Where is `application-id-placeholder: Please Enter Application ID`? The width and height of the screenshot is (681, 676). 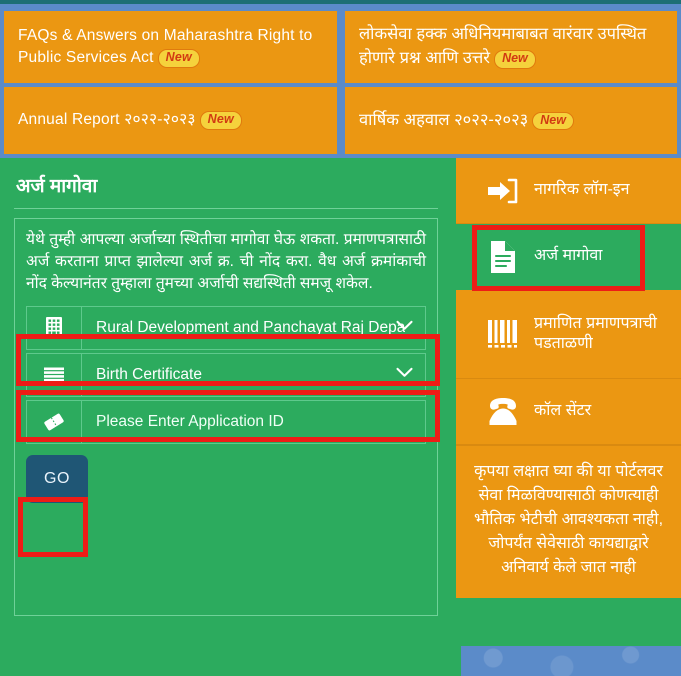 application-id-placeholder: Please Enter Application ID is located at coordinates (190, 421).